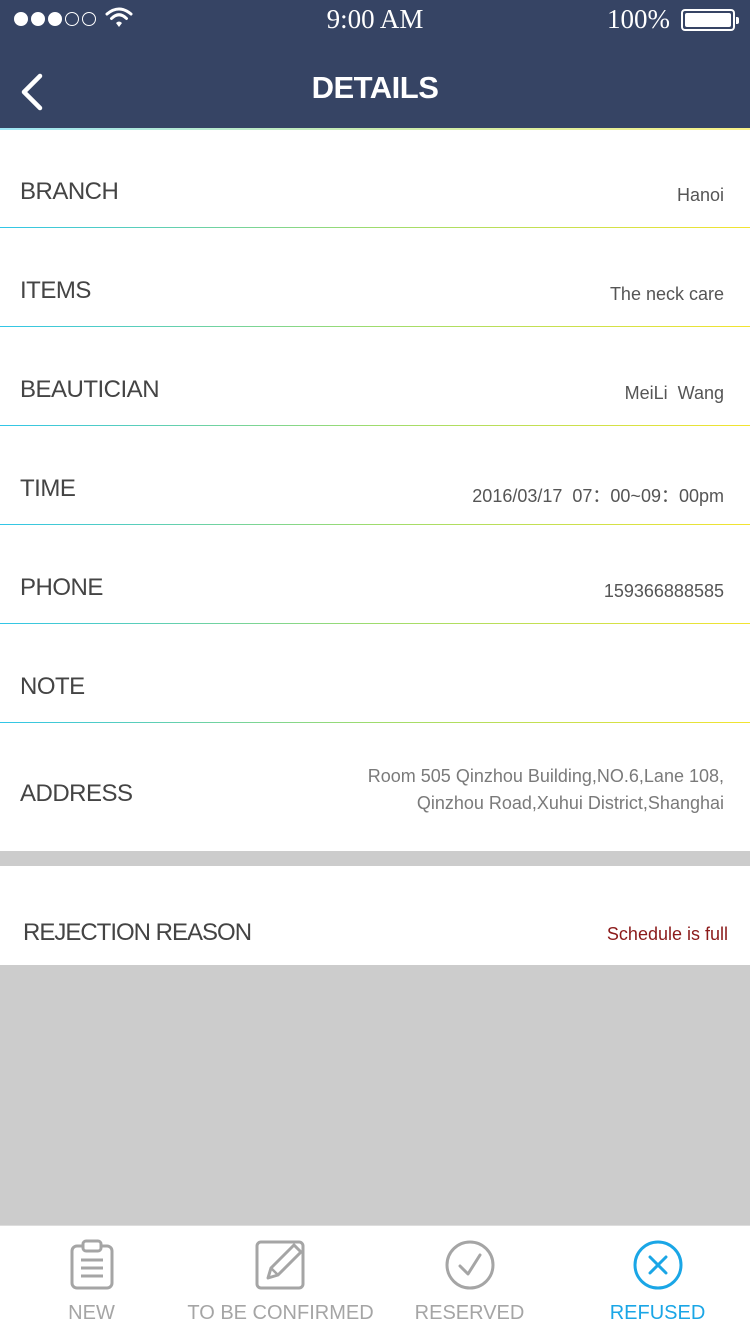 The width and height of the screenshot is (750, 1335). What do you see at coordinates (375, 674) in the screenshot?
I see `detail-row-note: NOTE` at bounding box center [375, 674].